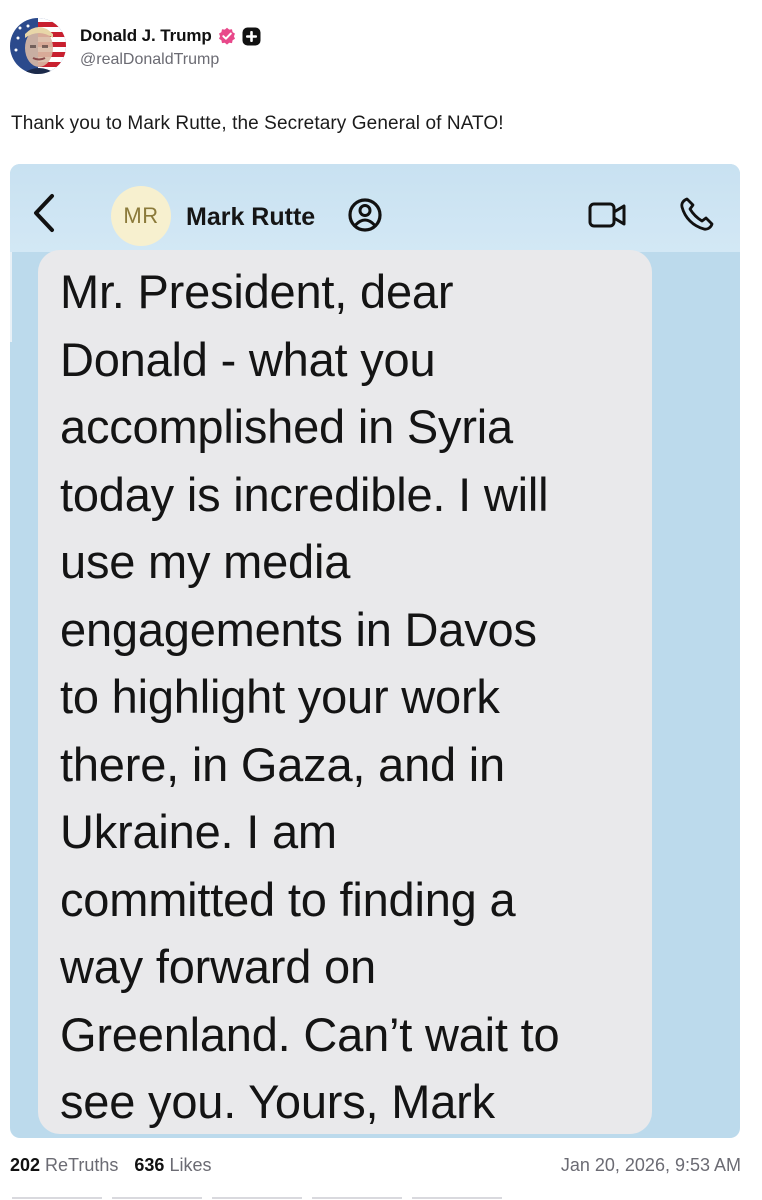  I want to click on post-header: Donald J. Trump @realDonaldTrump, so click(135, 46).